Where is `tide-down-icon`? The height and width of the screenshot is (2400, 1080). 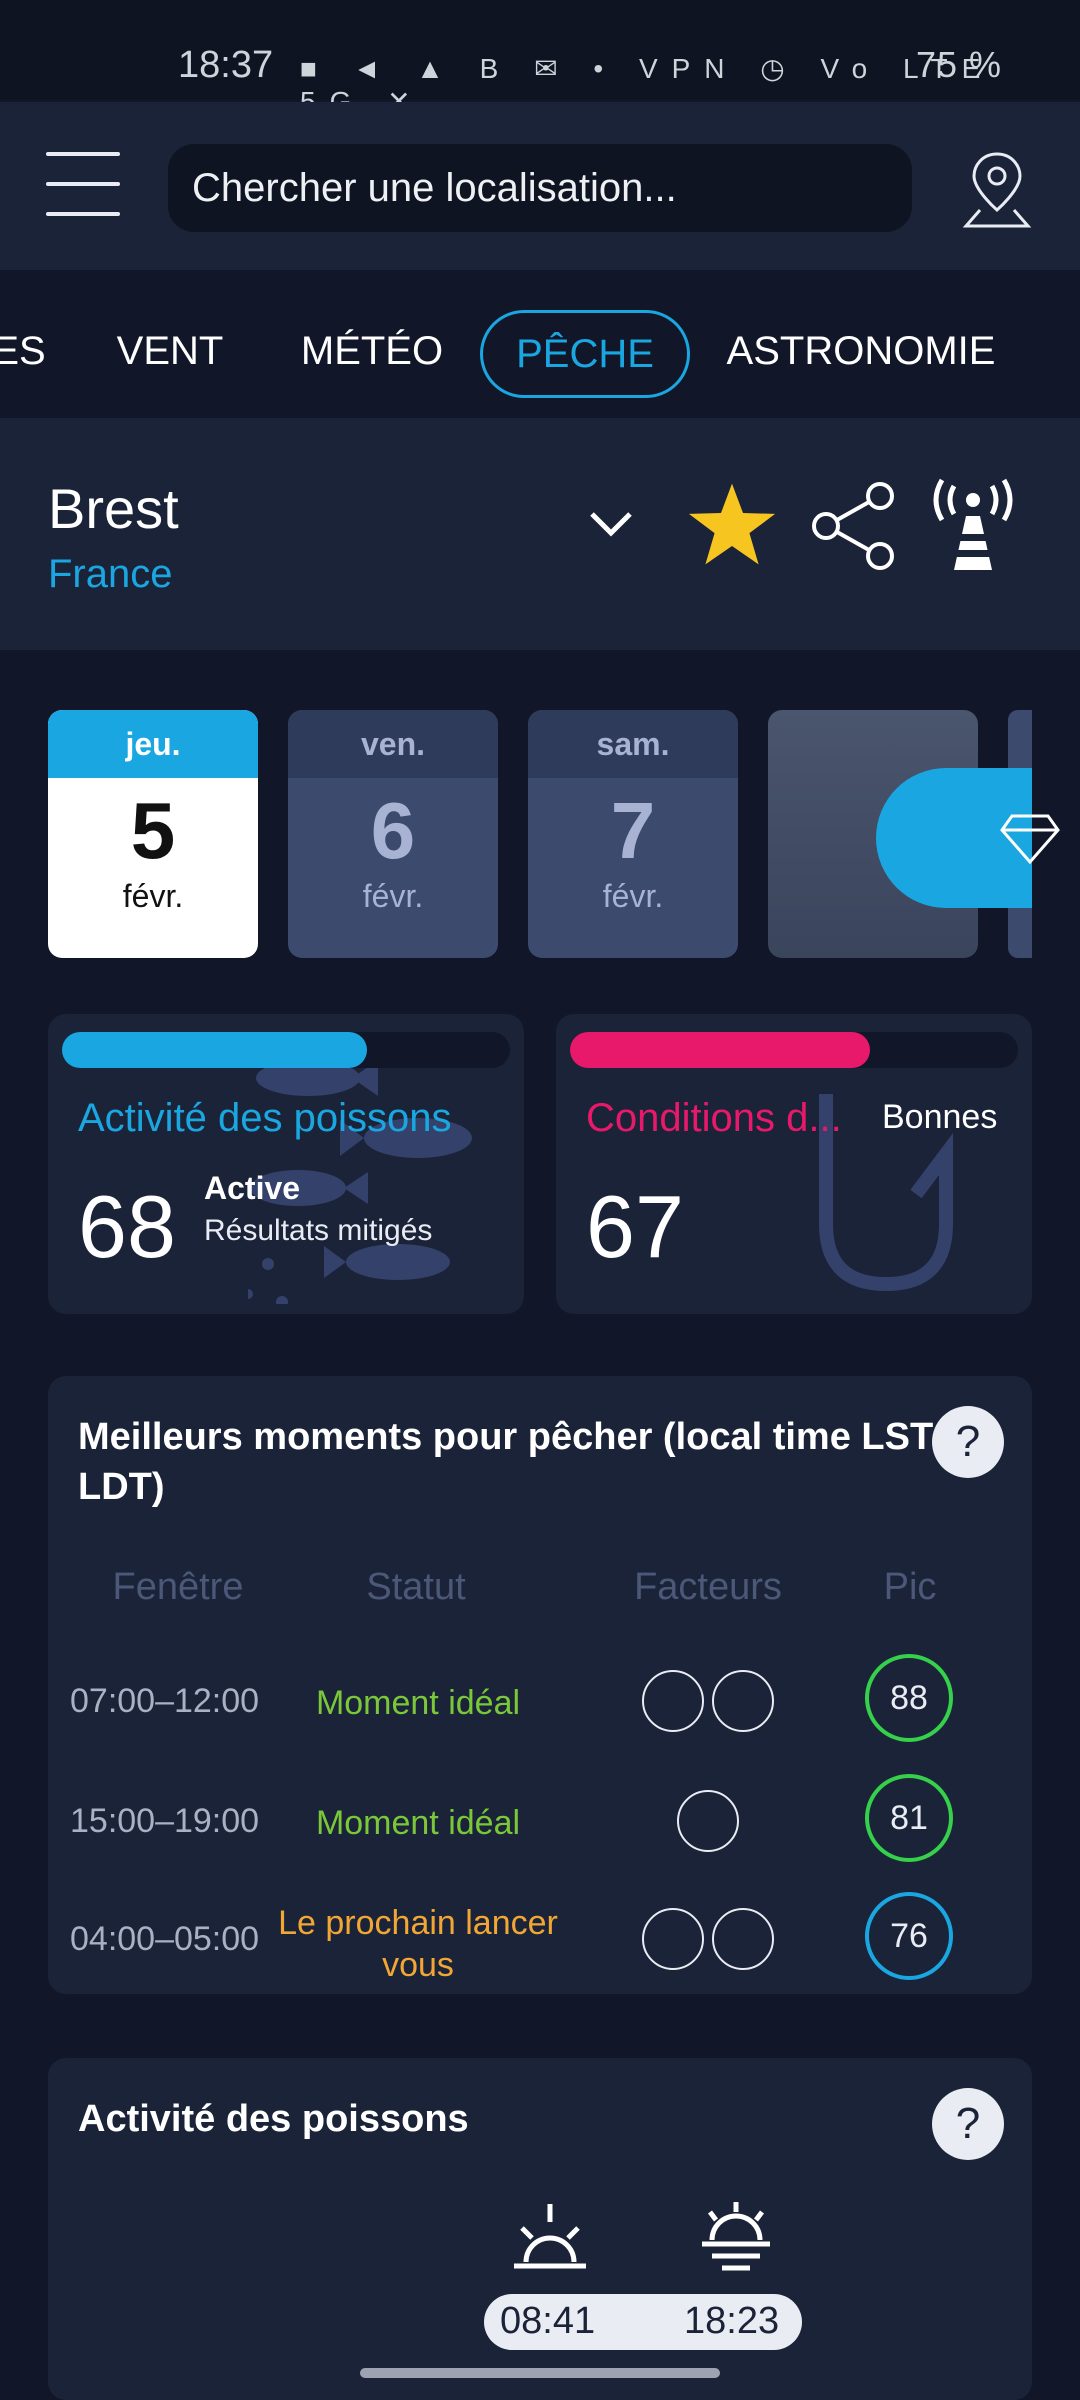
tide-down-icon is located at coordinates (673, 1701).